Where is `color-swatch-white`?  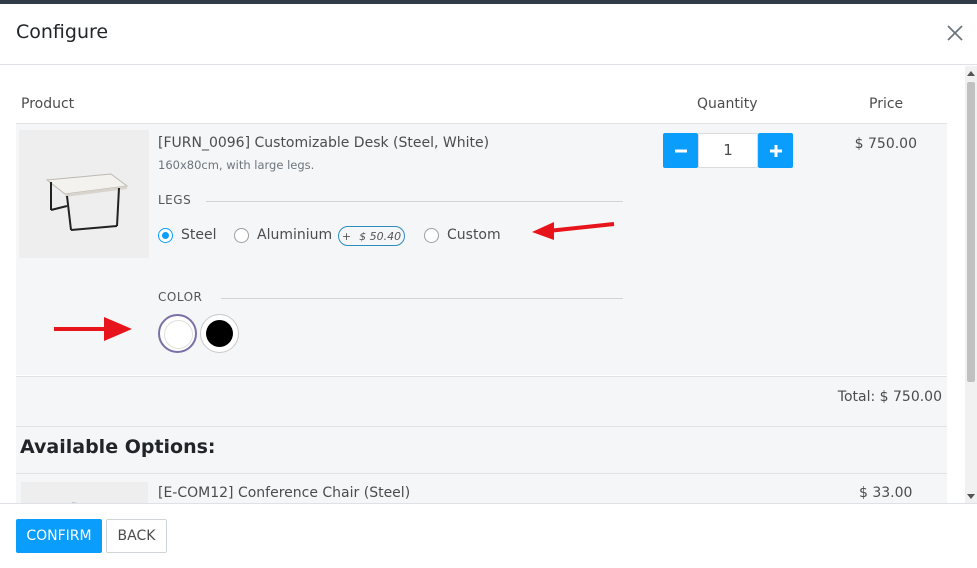
color-swatch-white is located at coordinates (177, 333).